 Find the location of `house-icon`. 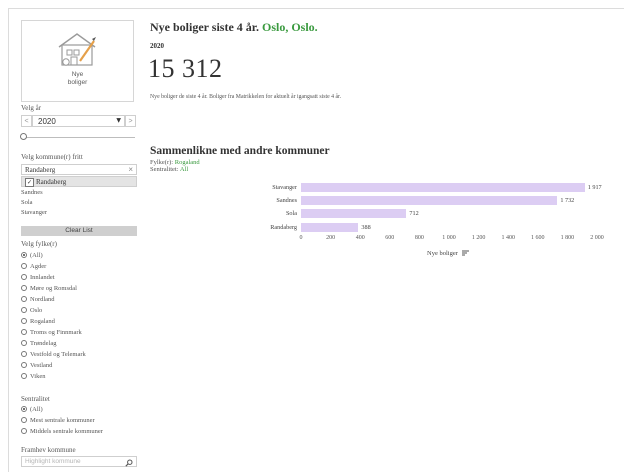

house-icon is located at coordinates (77, 49).